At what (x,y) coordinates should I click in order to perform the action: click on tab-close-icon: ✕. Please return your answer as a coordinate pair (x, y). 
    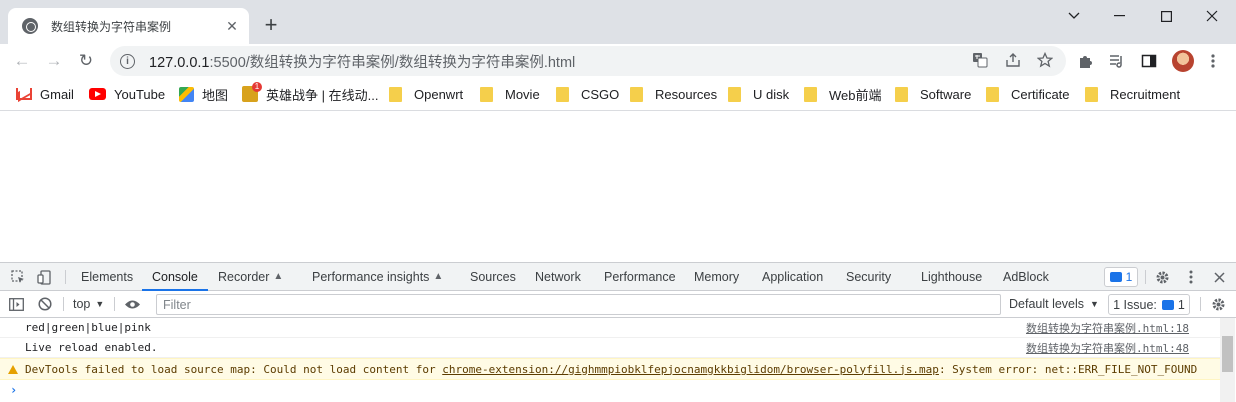
    Looking at the image, I should click on (232, 26).